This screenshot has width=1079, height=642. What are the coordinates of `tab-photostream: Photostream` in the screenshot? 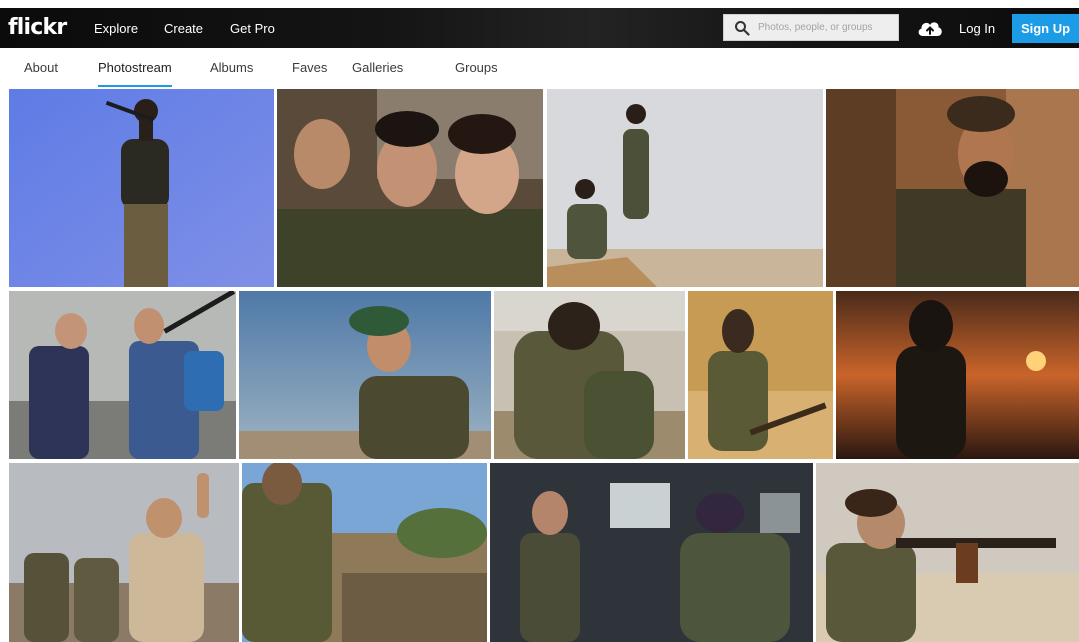 It's located at (135, 67).